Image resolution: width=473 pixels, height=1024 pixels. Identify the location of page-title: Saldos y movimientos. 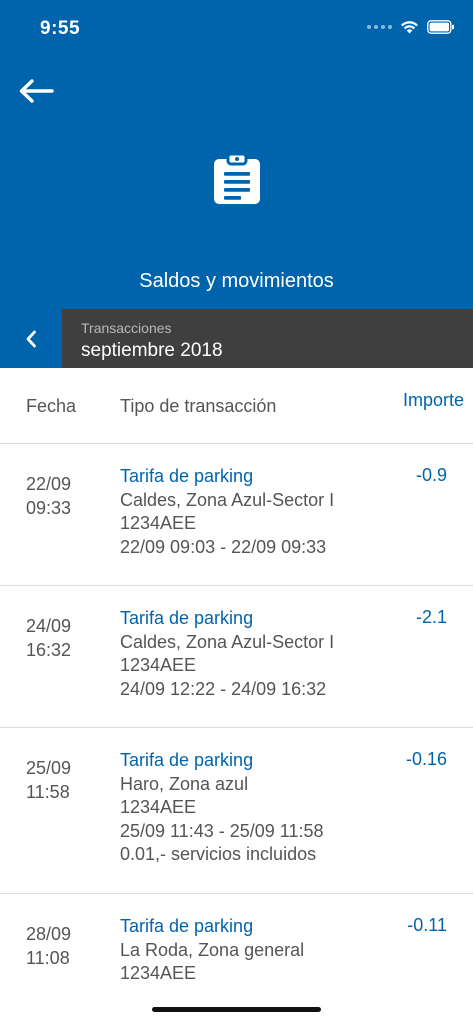
(236, 281).